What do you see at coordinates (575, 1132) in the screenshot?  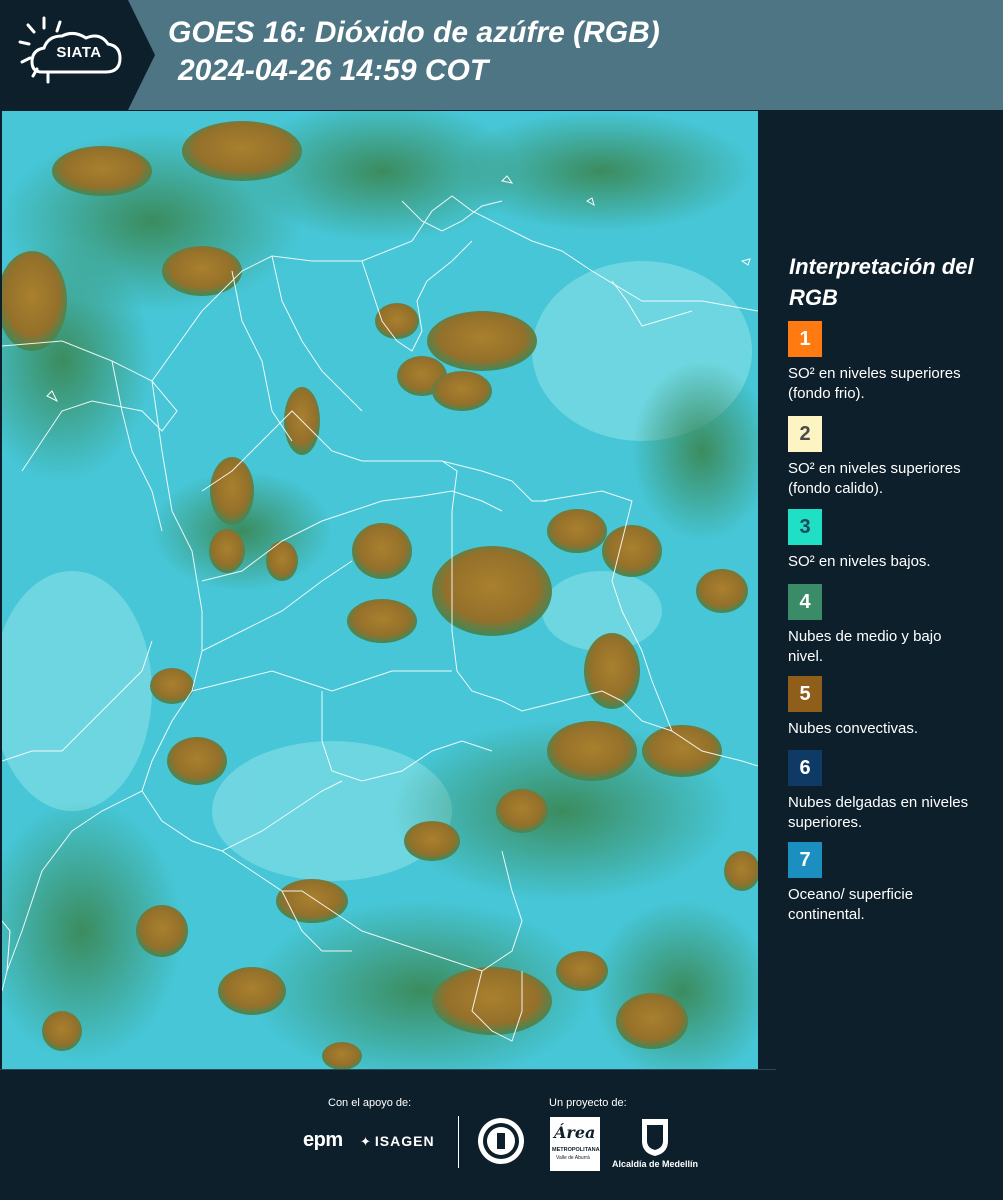 I see `area-logo-word: Área` at bounding box center [575, 1132].